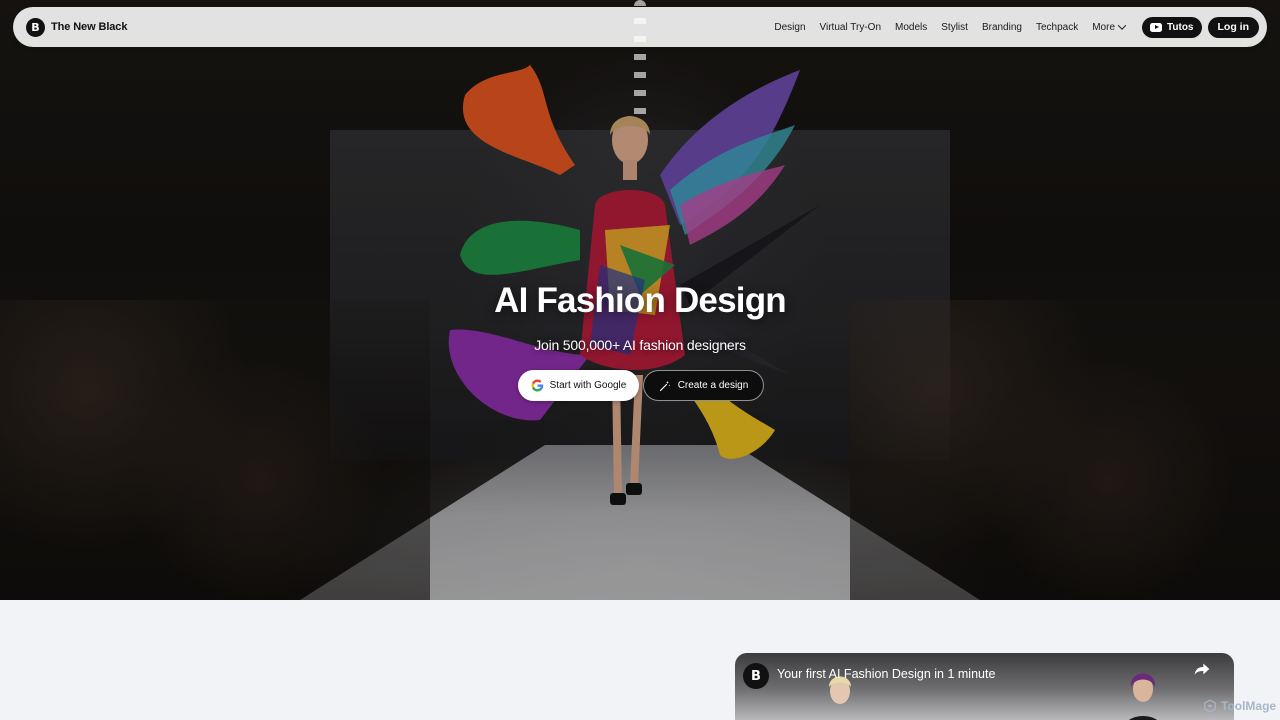 The height and width of the screenshot is (720, 1280). Describe the element at coordinates (641, 385) in the screenshot. I see `cta-row: Start with Google Create a design` at that location.